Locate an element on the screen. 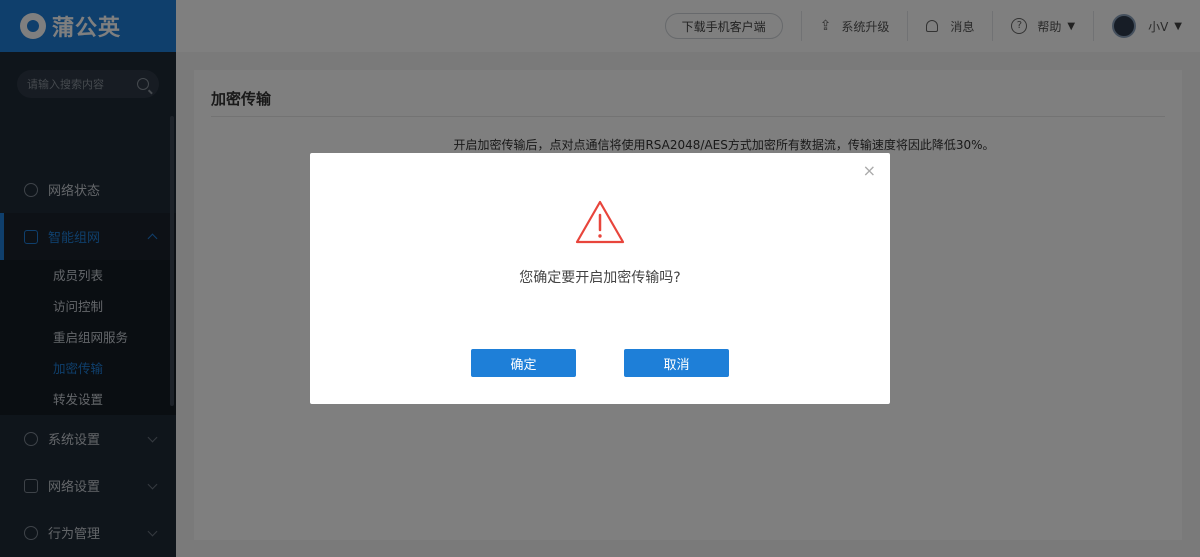  dialog-message: 您确定要开启加密传输吗? is located at coordinates (600, 278).